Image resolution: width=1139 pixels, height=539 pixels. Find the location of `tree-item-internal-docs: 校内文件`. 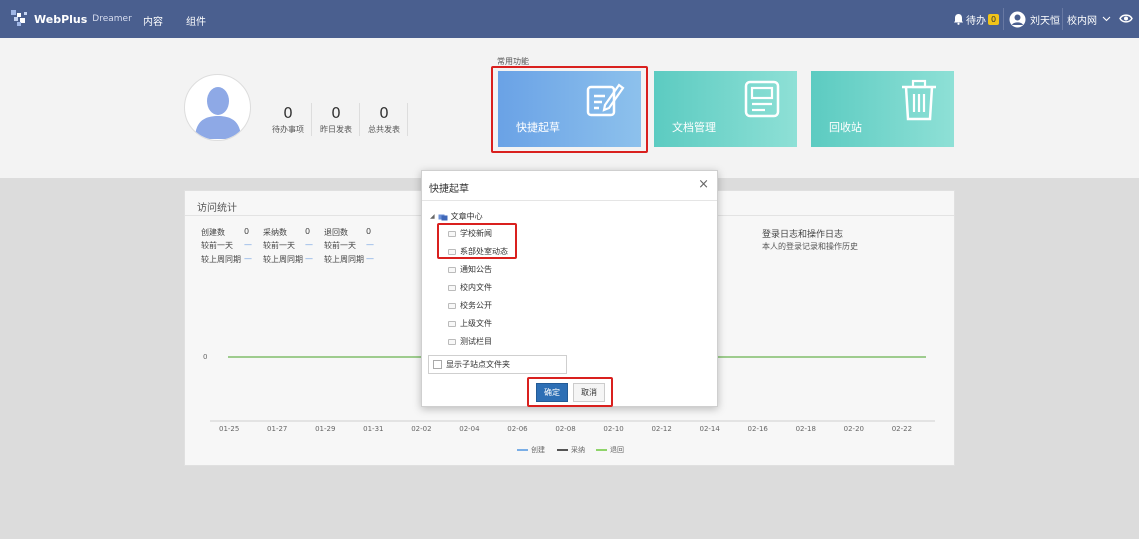

tree-item-internal-docs: 校内文件 is located at coordinates (470, 287).